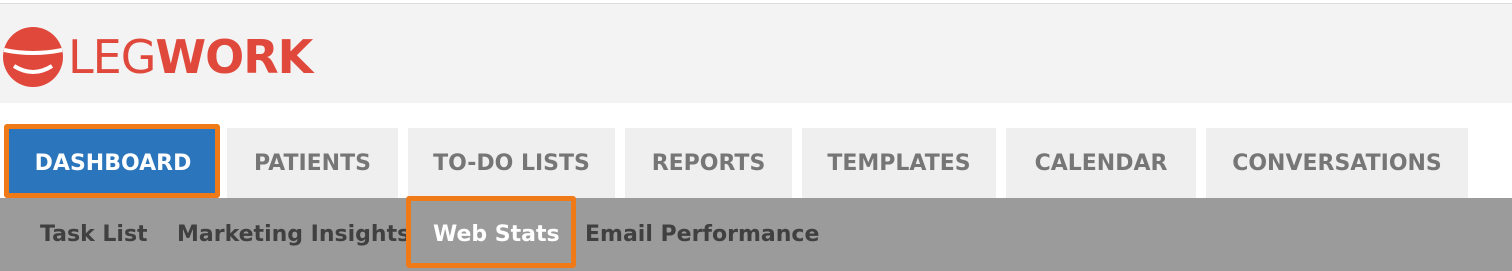 The width and height of the screenshot is (1512, 271). What do you see at coordinates (511, 163) in the screenshot?
I see `tab-to-do-lists: TO-DO LISTS` at bounding box center [511, 163].